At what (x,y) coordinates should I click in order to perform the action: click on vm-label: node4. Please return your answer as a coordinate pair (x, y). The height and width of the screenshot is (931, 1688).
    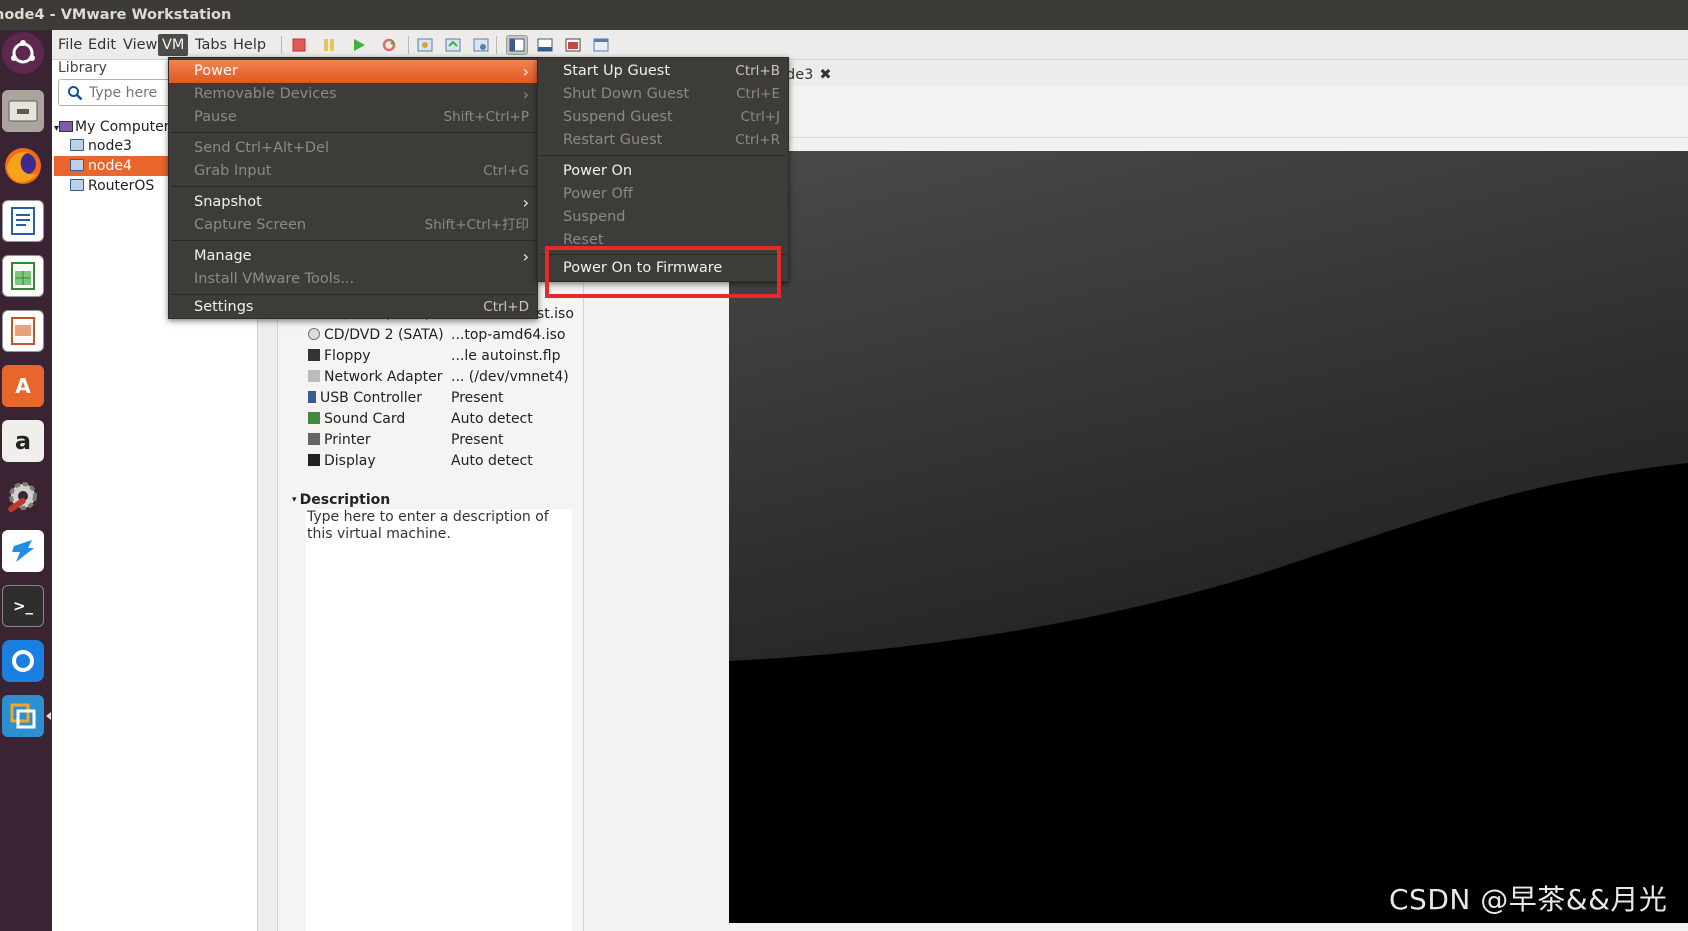
    Looking at the image, I should click on (110, 166).